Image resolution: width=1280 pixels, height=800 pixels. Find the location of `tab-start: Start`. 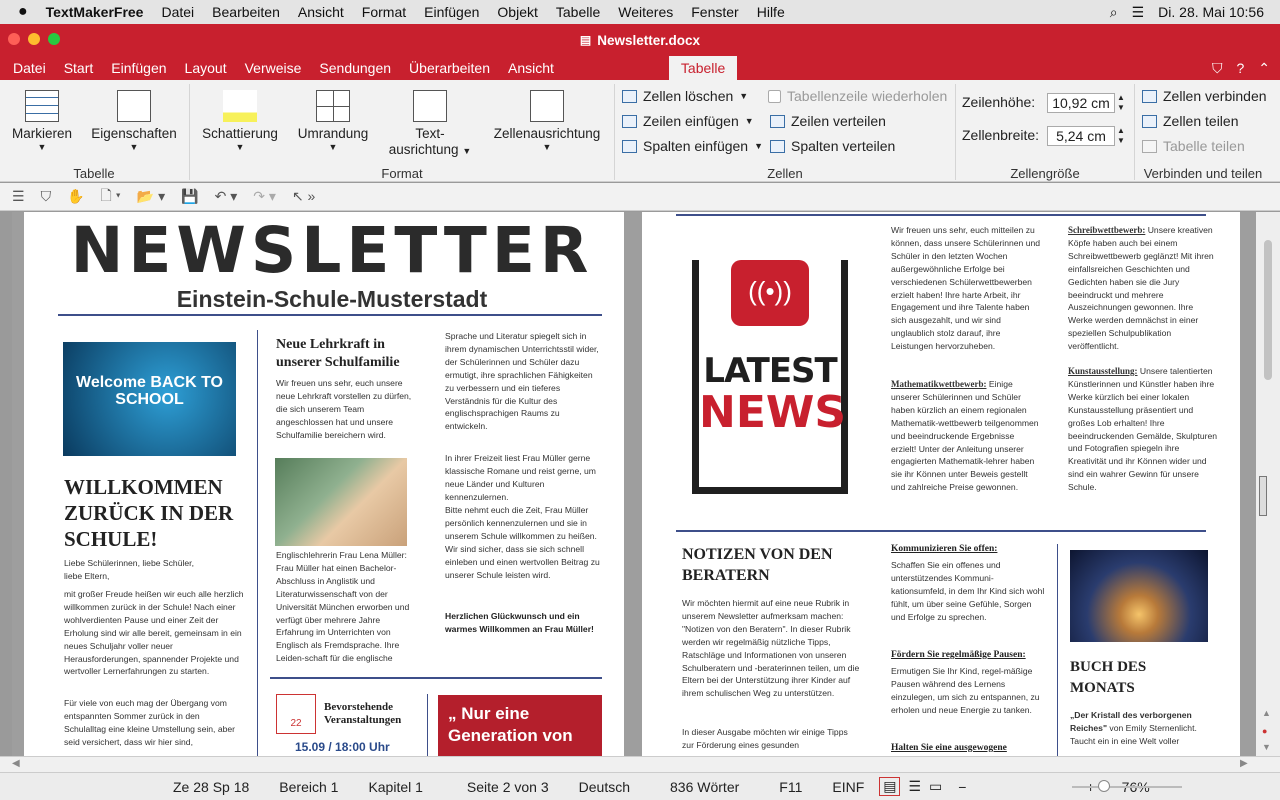

tab-start: Start is located at coordinates (79, 68).